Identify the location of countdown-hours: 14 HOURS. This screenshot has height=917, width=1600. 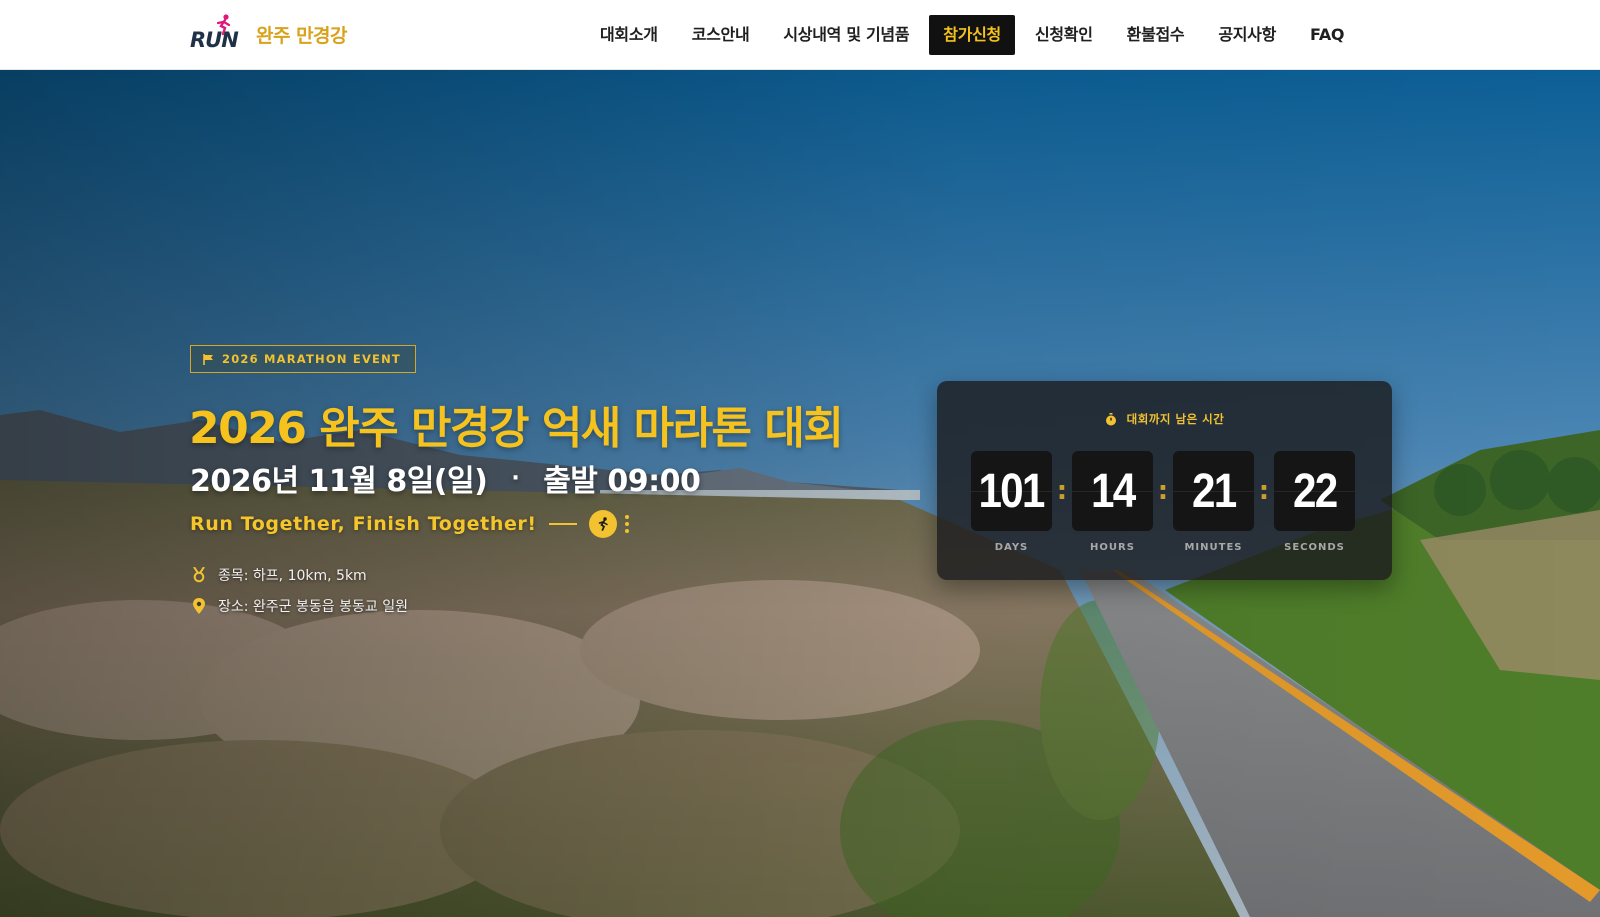
(1112, 502).